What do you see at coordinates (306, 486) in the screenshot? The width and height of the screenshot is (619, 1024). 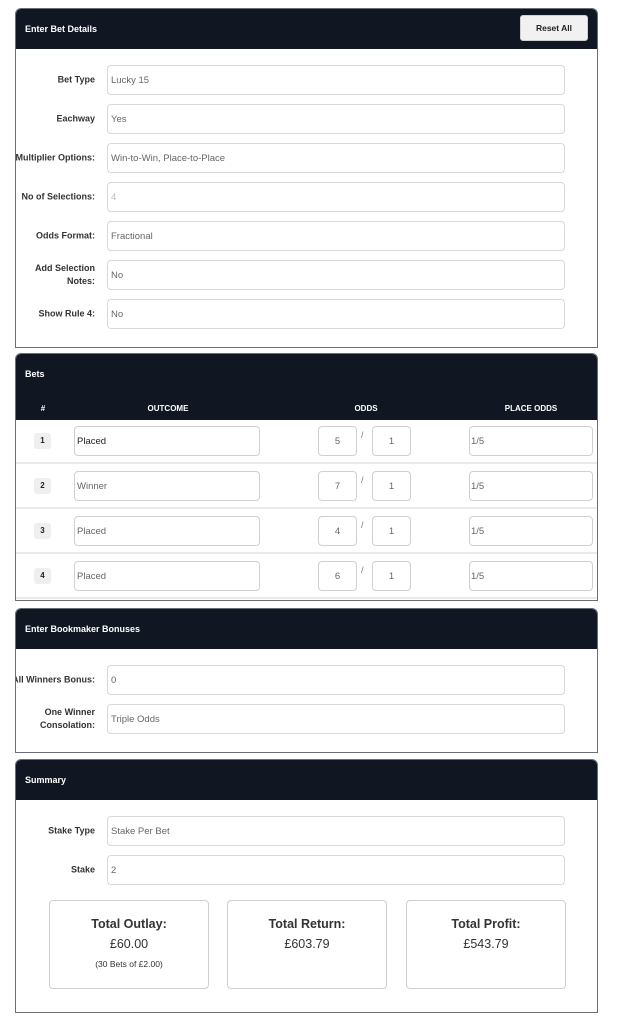 I see `bet-row: 2 /` at bounding box center [306, 486].